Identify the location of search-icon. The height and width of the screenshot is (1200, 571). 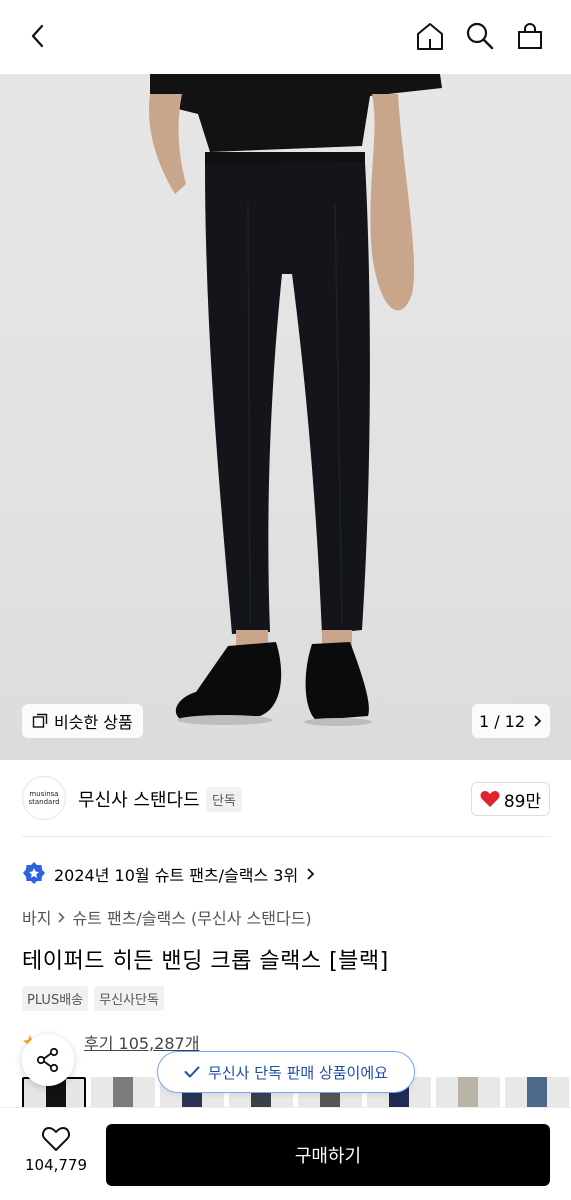
(480, 36).